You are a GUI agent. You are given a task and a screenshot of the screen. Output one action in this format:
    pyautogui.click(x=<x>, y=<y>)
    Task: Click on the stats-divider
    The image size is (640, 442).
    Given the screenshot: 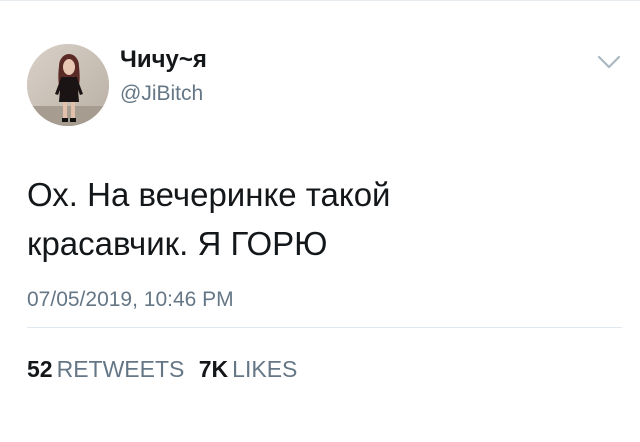 What is the action you would take?
    pyautogui.click(x=324, y=327)
    